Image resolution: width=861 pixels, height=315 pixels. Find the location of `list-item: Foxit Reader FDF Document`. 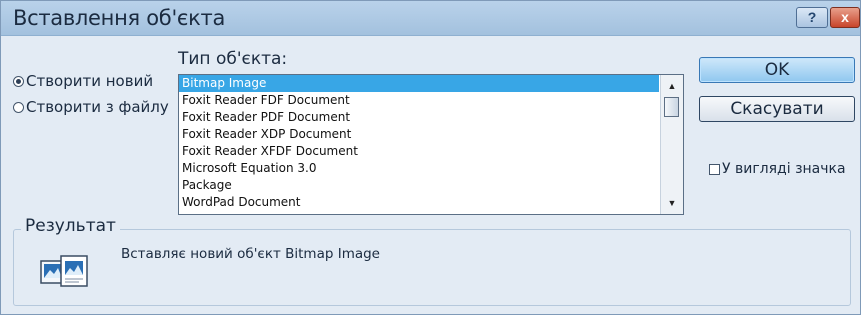

list-item: Foxit Reader FDF Document is located at coordinates (419, 100).